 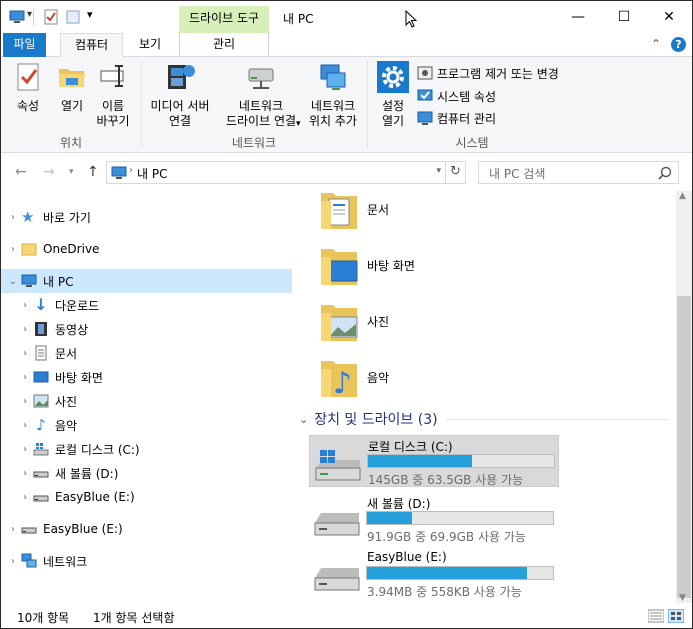 What do you see at coordinates (146, 529) in the screenshot?
I see `nav-item-easyblue: › EasyBlue (E:)` at bounding box center [146, 529].